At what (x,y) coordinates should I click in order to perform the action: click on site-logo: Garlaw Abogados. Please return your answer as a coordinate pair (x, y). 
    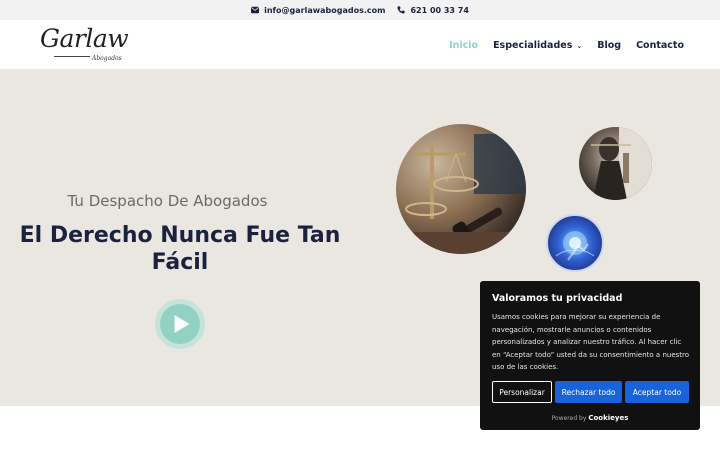
    Looking at the image, I should click on (84, 45).